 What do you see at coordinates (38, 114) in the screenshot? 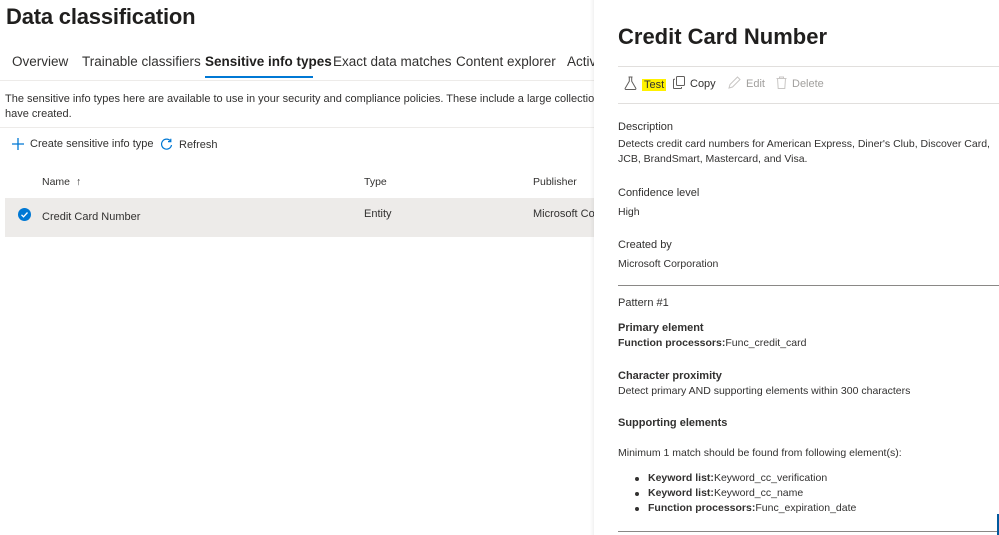
I see `intro-line-2: have created.` at bounding box center [38, 114].